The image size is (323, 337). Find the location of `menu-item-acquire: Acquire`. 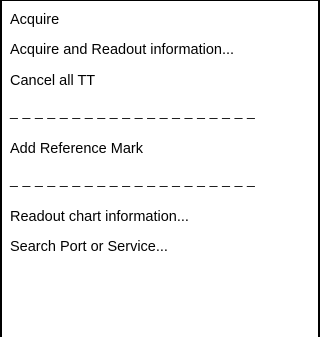

menu-item-acquire: Acquire is located at coordinates (34, 20).